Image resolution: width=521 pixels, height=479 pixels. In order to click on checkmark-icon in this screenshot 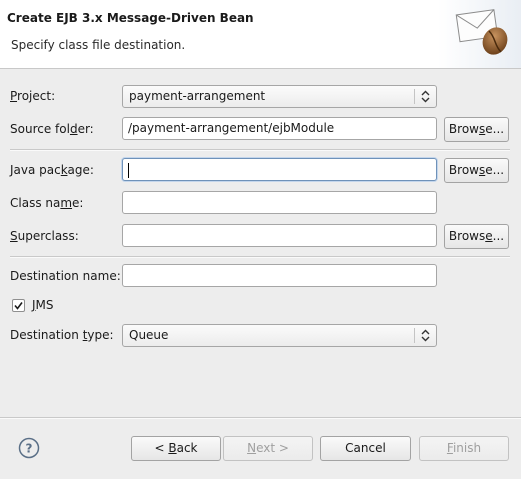, I will do `click(18, 306)`.